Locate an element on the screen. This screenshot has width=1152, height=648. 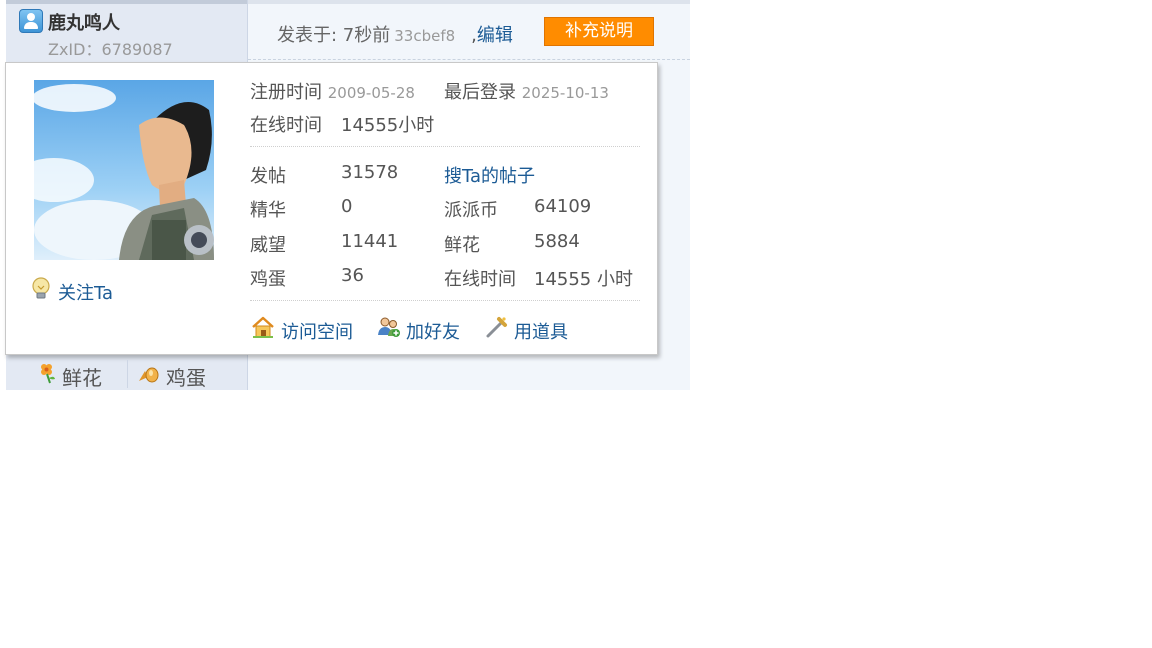
posts-label: 发帖 is located at coordinates (268, 176).